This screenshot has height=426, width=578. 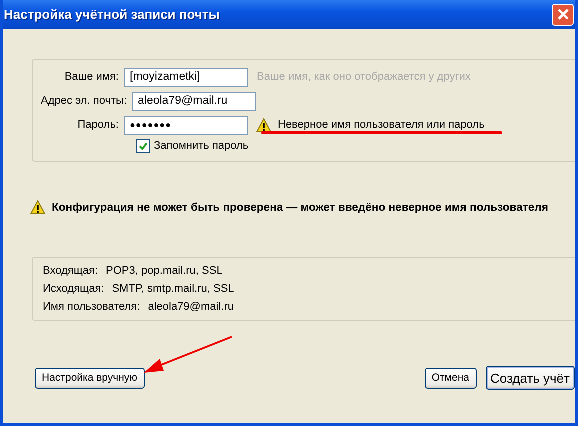 I want to click on summary-value: SMTP, smtp.mail.ru, SSL, so click(x=173, y=288).